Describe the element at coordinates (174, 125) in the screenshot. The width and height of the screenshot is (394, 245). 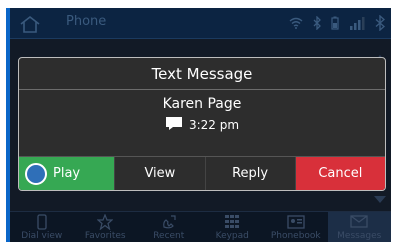
I see `message-bubble-icon` at that location.